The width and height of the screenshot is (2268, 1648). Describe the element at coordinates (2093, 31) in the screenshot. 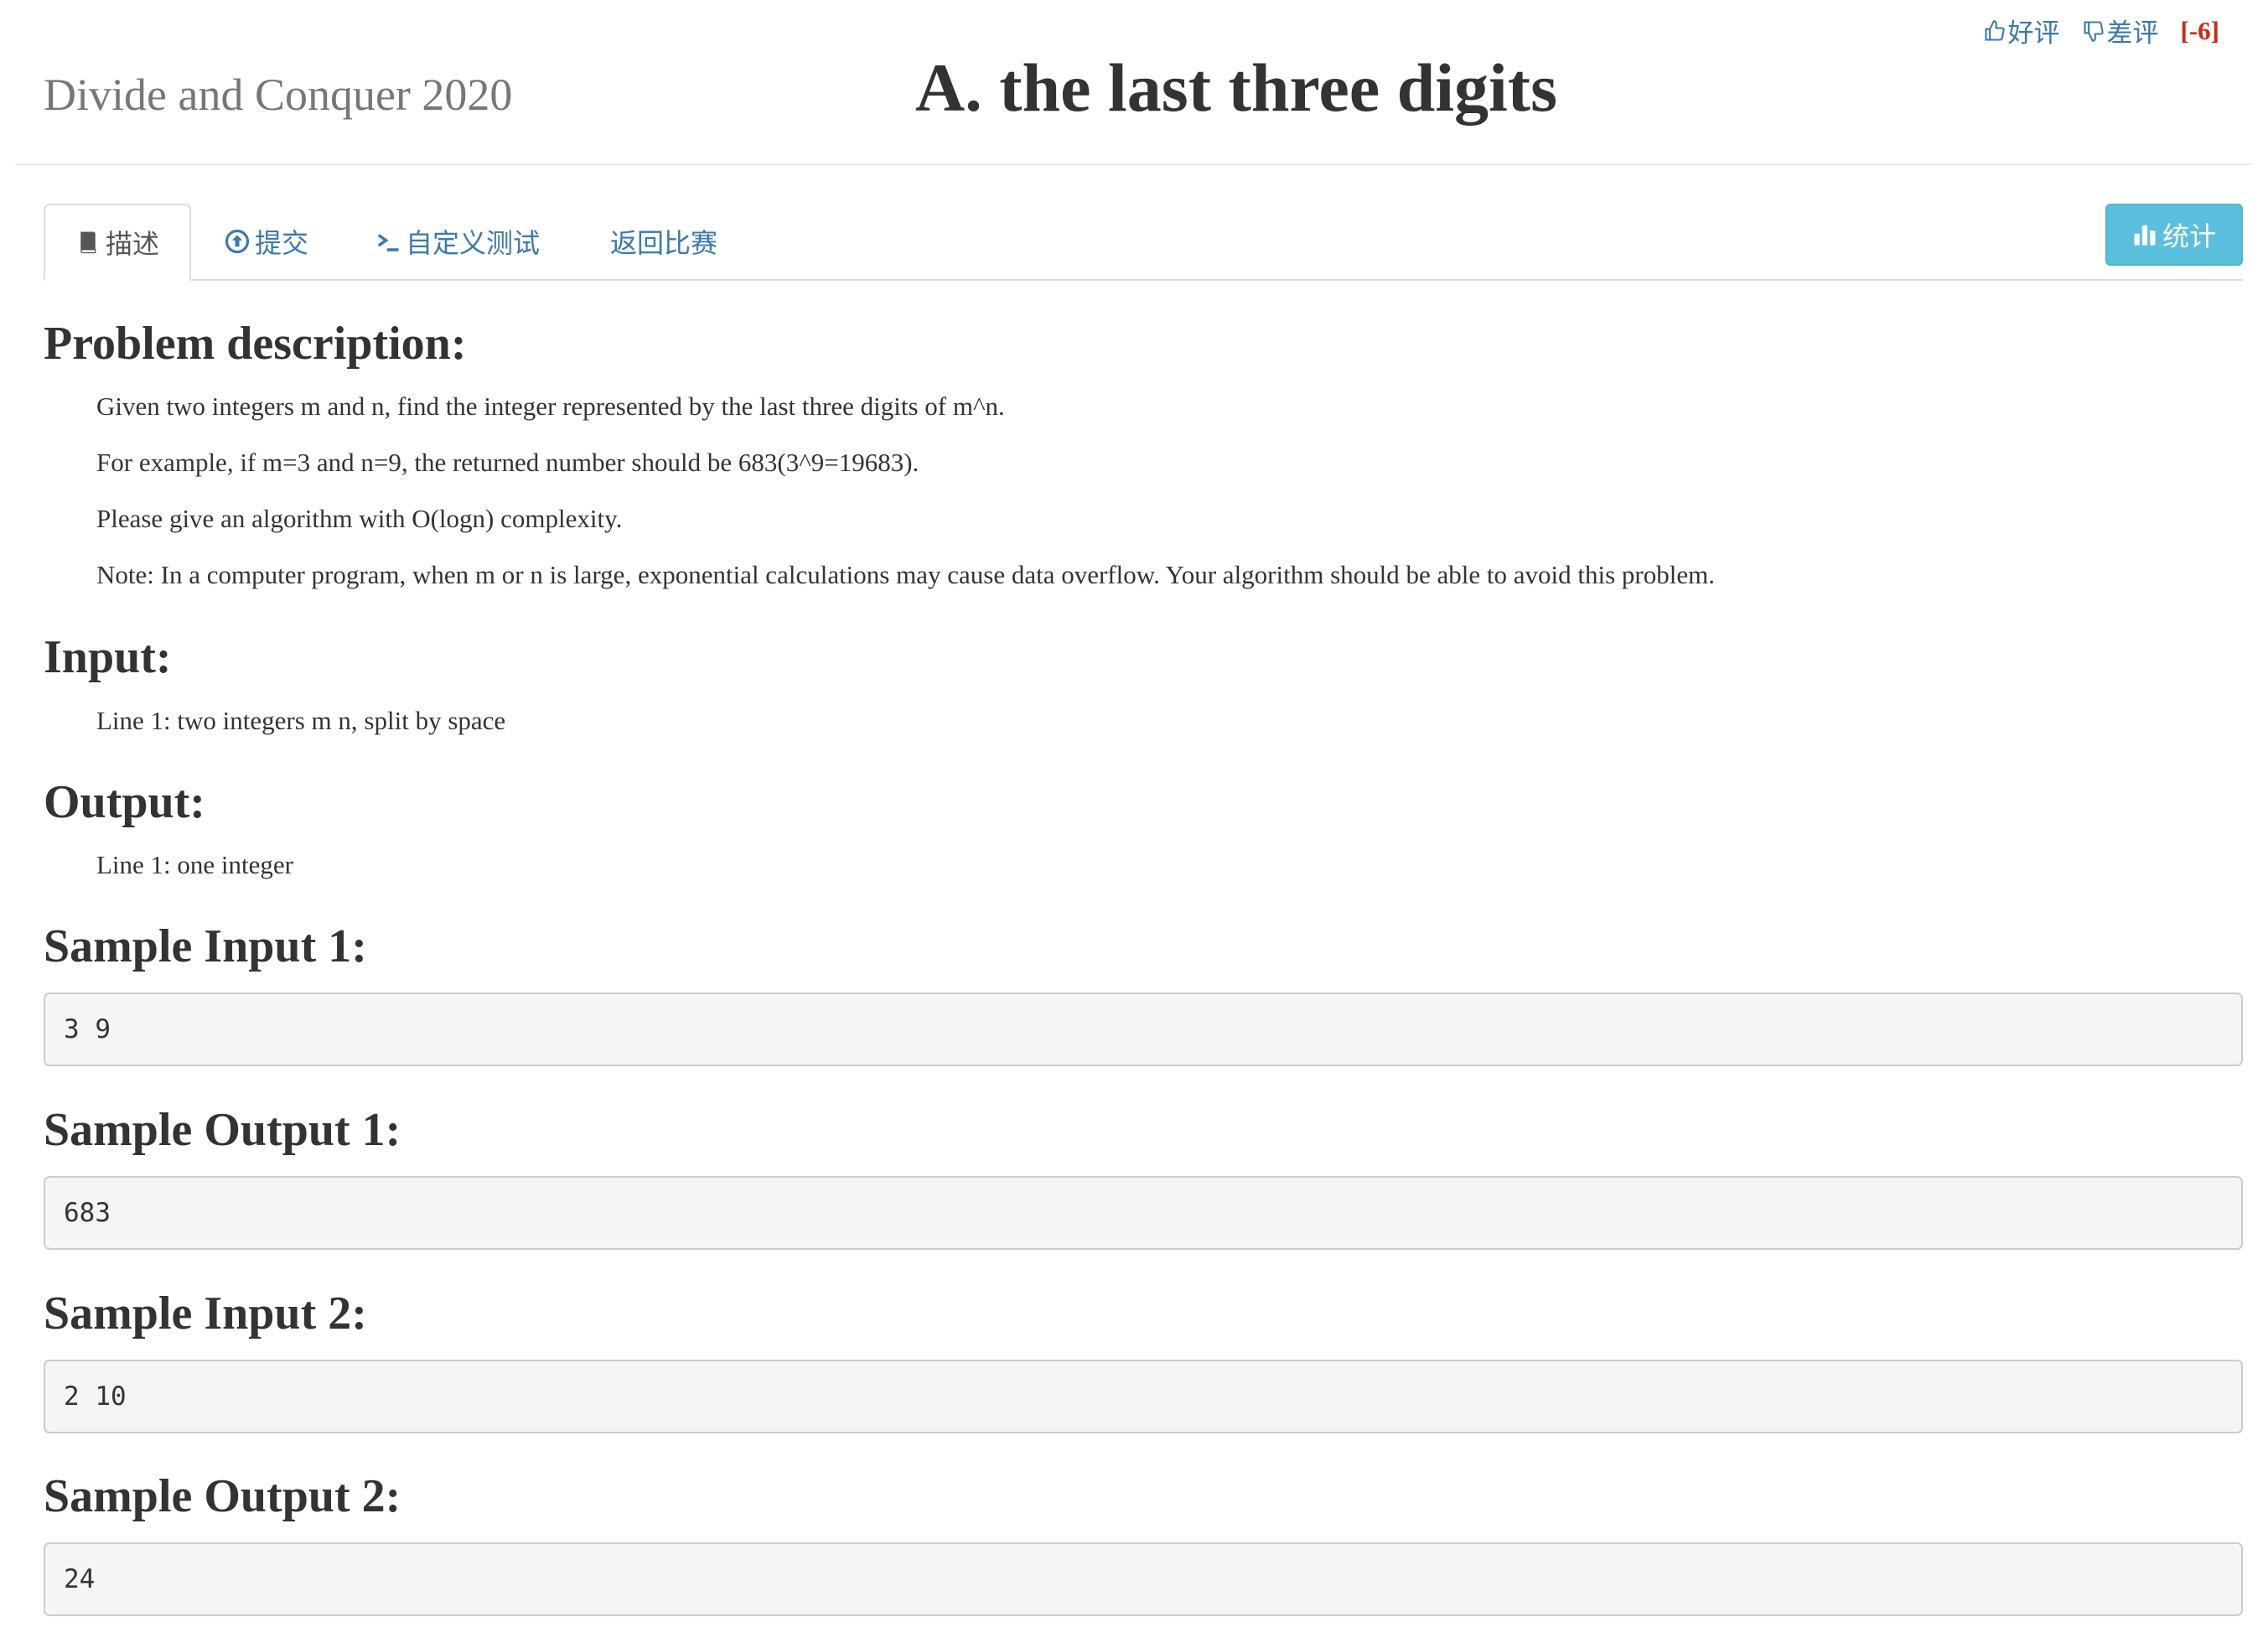

I see `thumbs-down-icon` at that location.